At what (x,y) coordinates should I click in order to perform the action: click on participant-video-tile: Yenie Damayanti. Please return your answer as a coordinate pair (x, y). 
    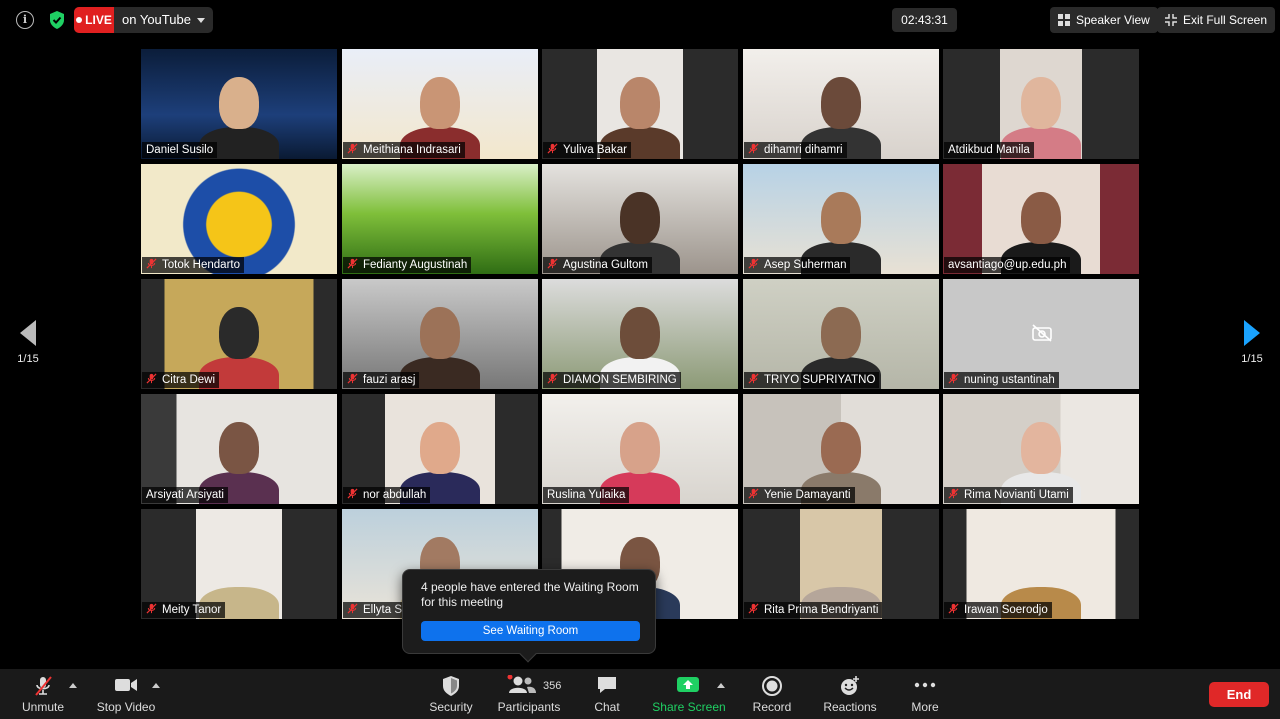
    Looking at the image, I should click on (841, 449).